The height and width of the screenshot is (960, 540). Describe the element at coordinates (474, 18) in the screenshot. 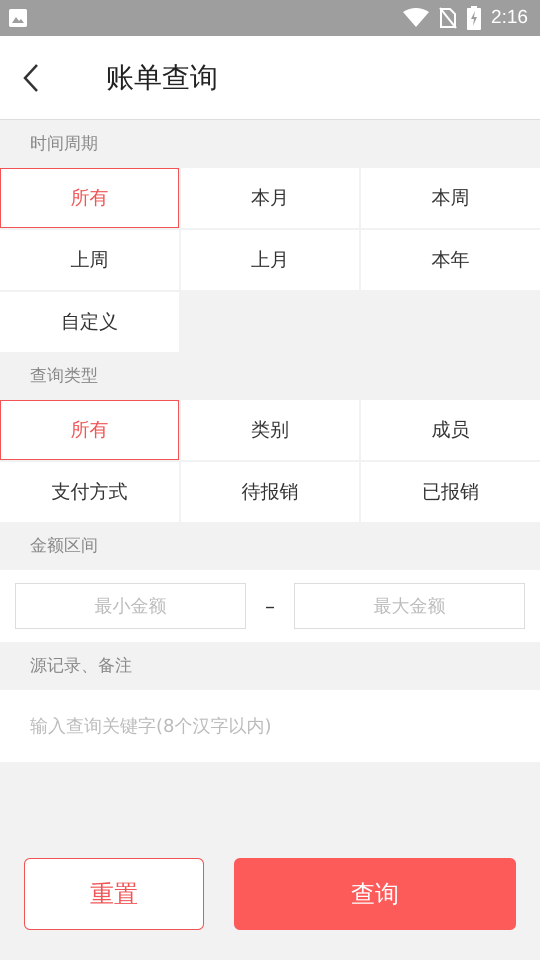

I see `battery-charging-icon` at that location.